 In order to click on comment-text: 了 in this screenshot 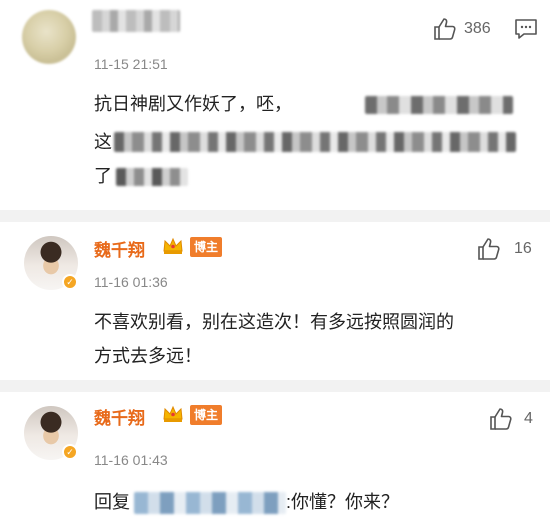, I will do `click(103, 176)`.